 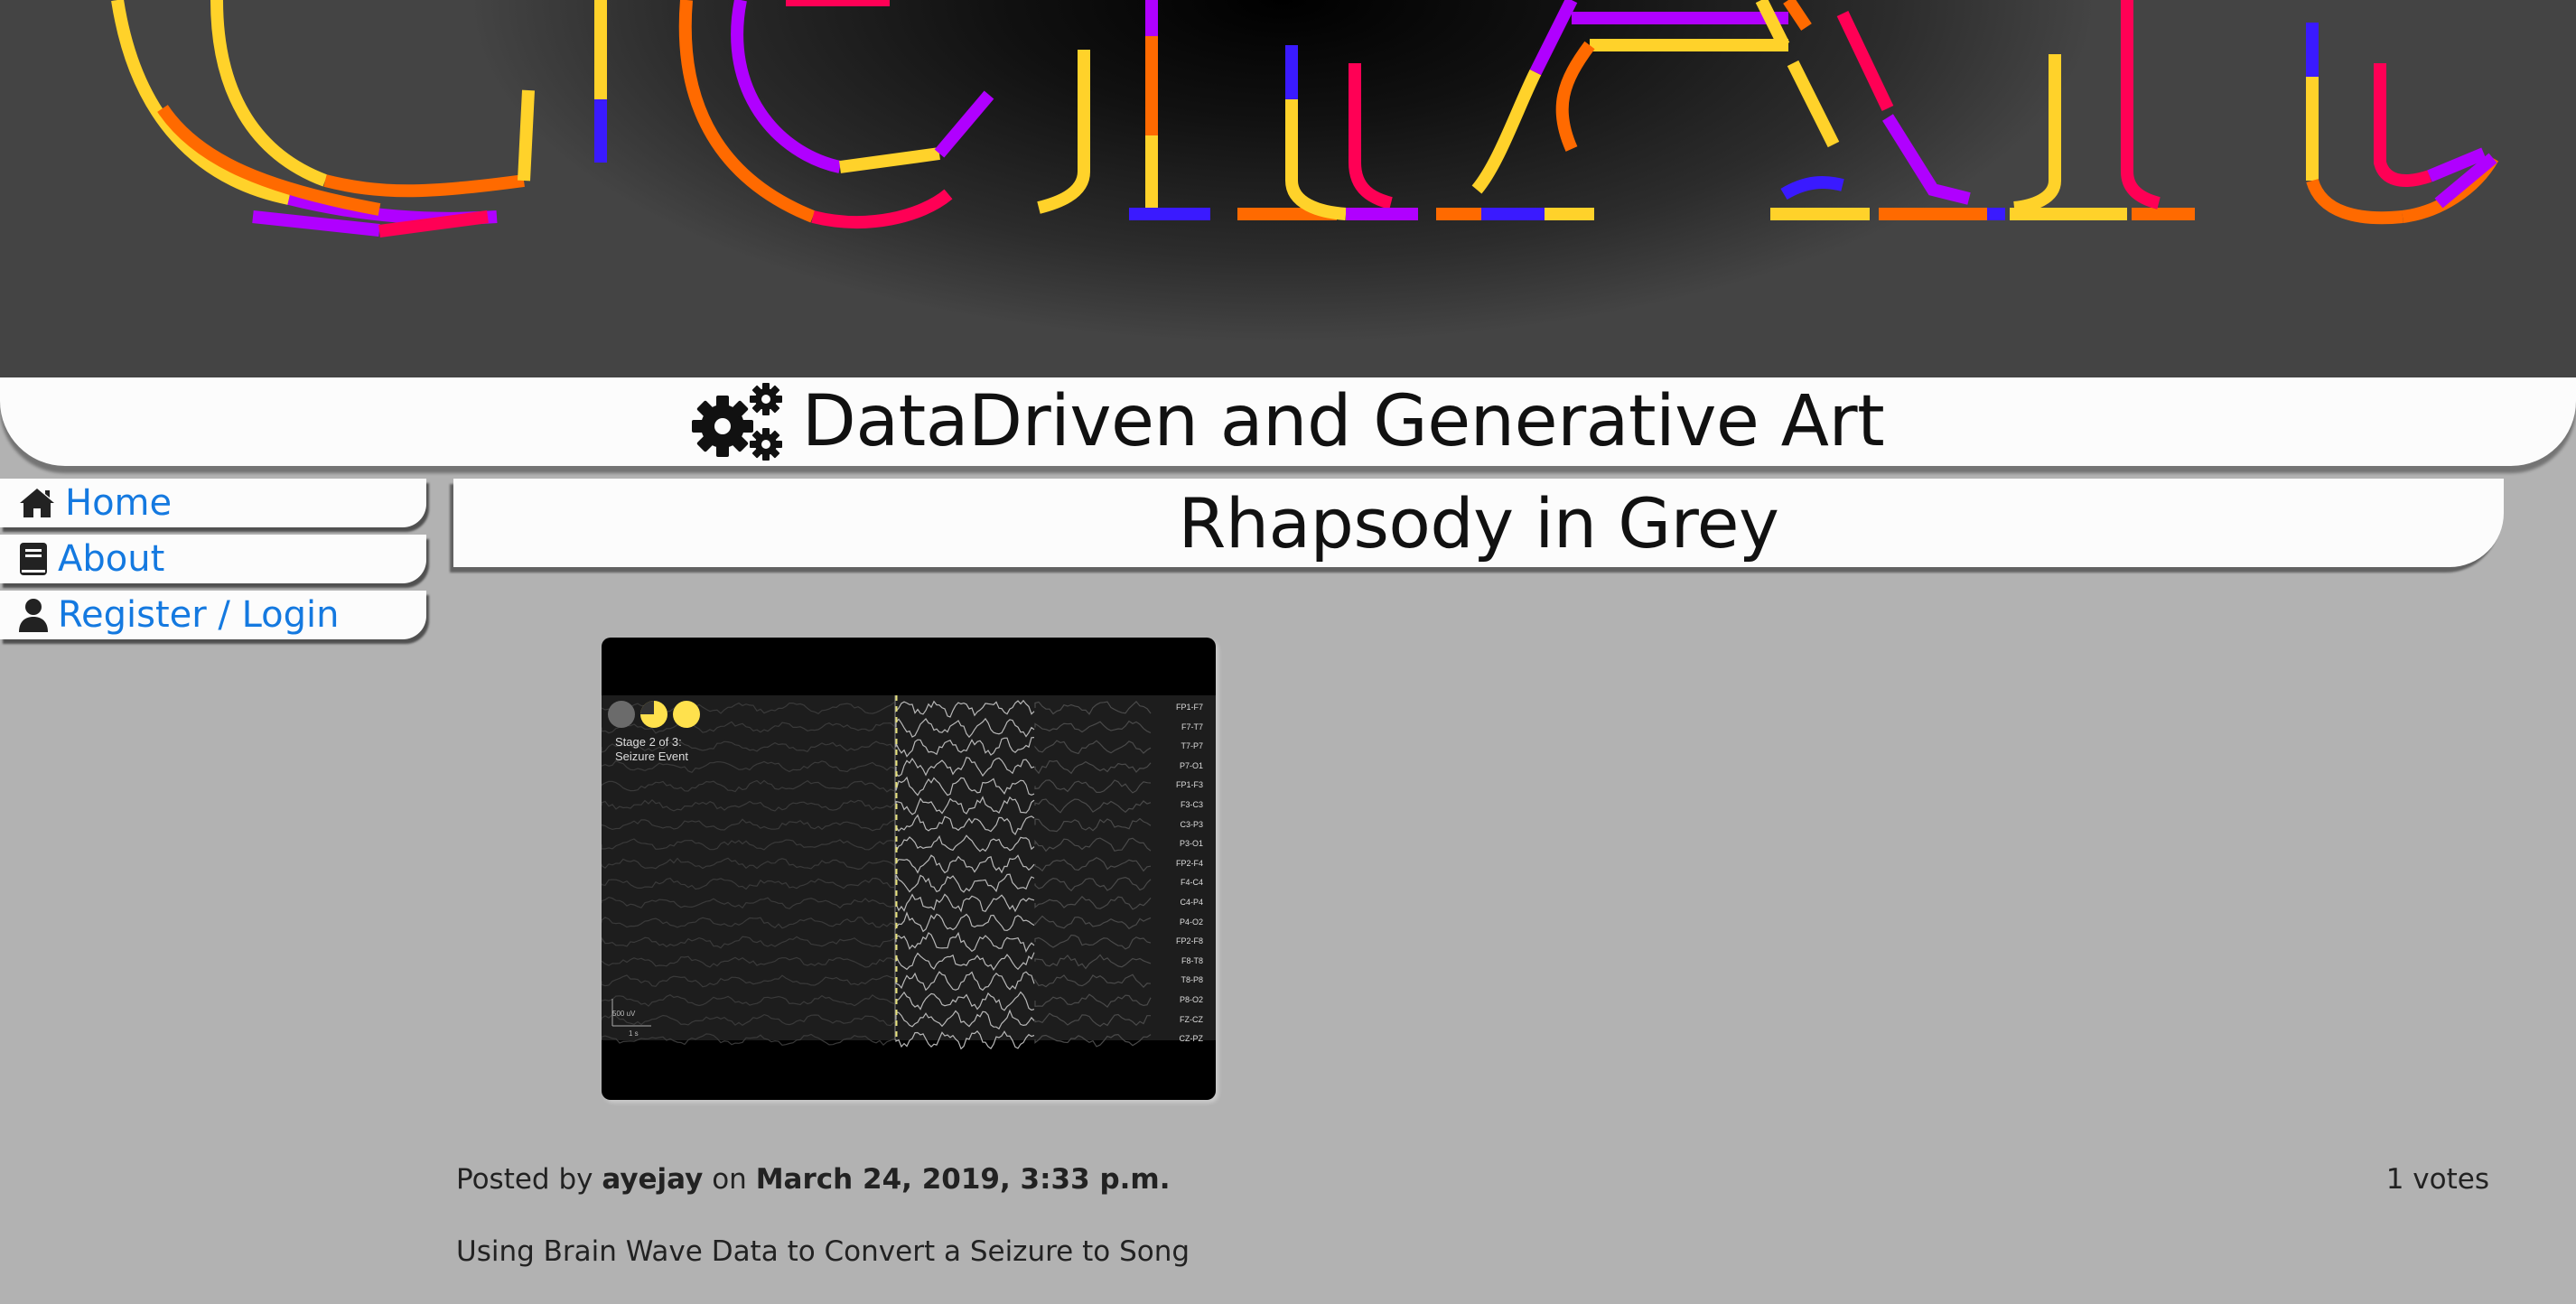 I want to click on channel-label: P3-O1, so click(x=1191, y=844).